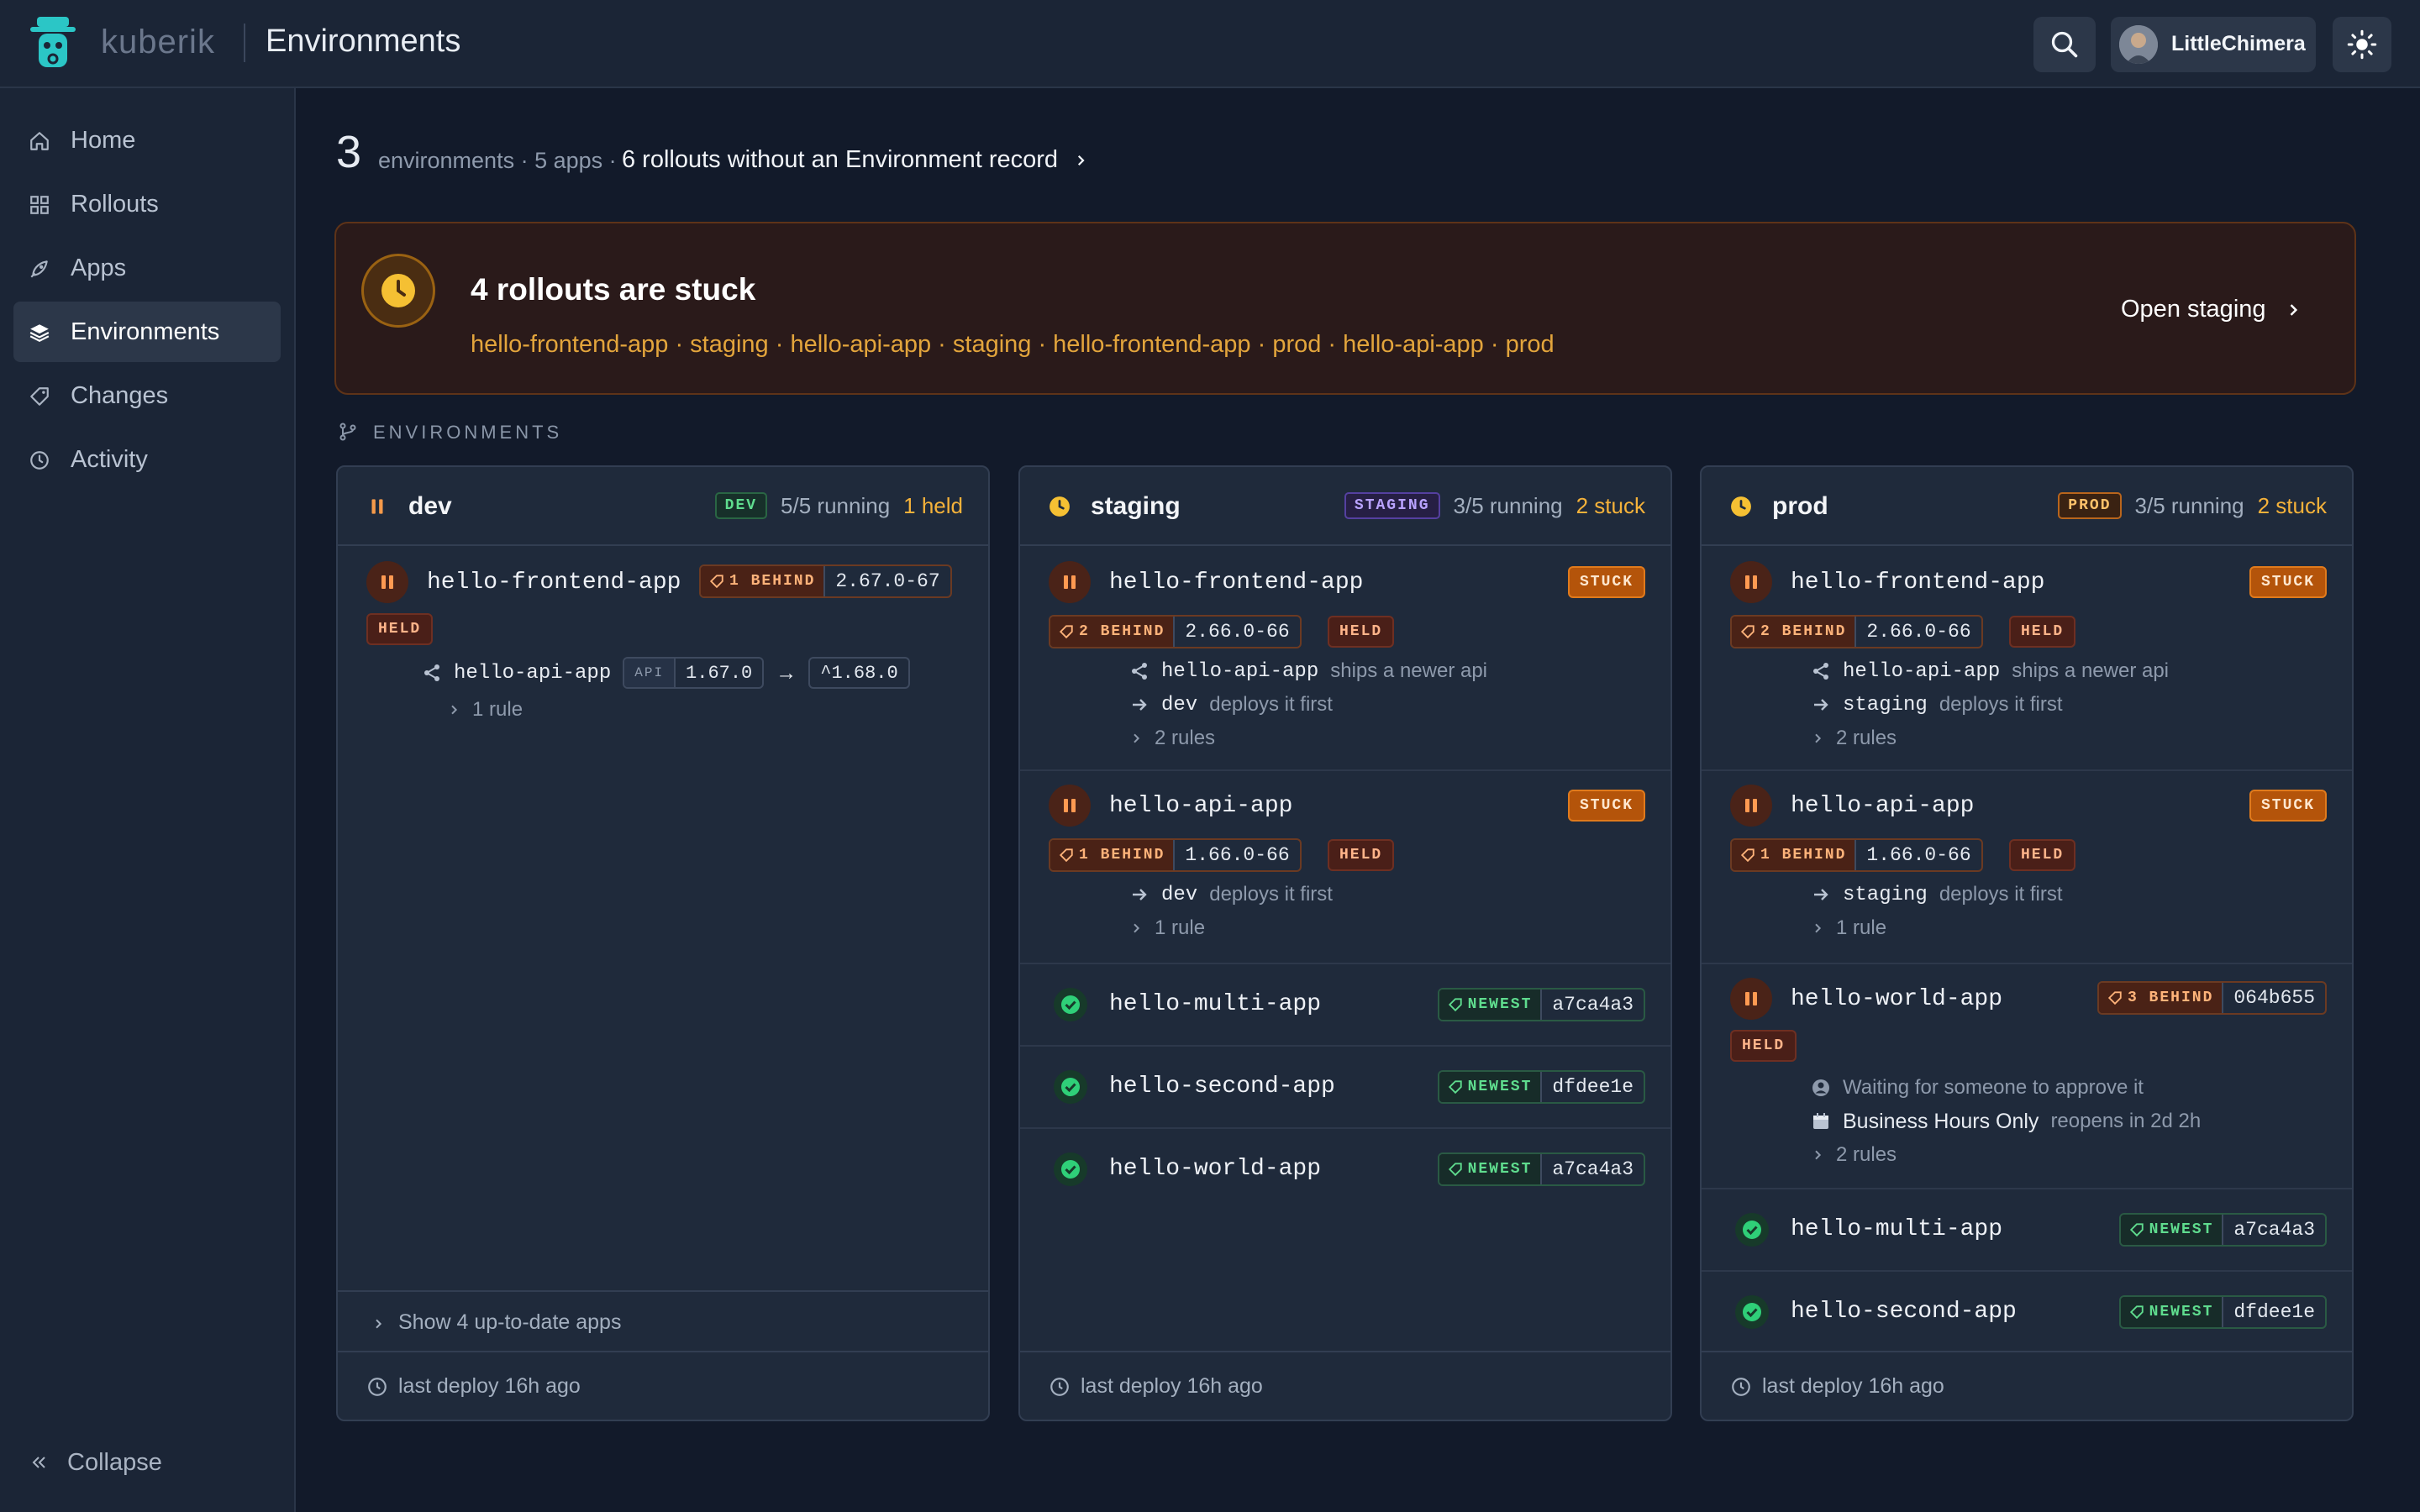  What do you see at coordinates (1937, 704) in the screenshot?
I see `blocker-detail: staging deploys it first` at bounding box center [1937, 704].